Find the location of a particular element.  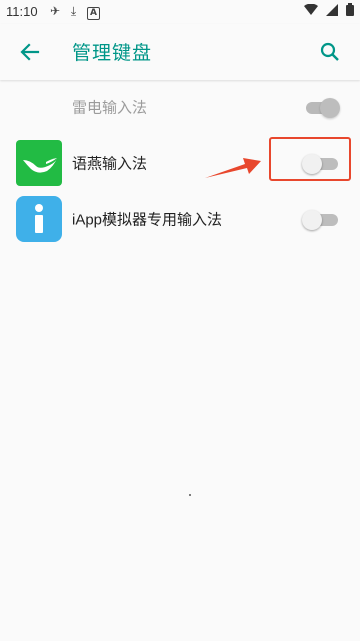

keyboard-label: 雷电输入法 is located at coordinates (110, 108).